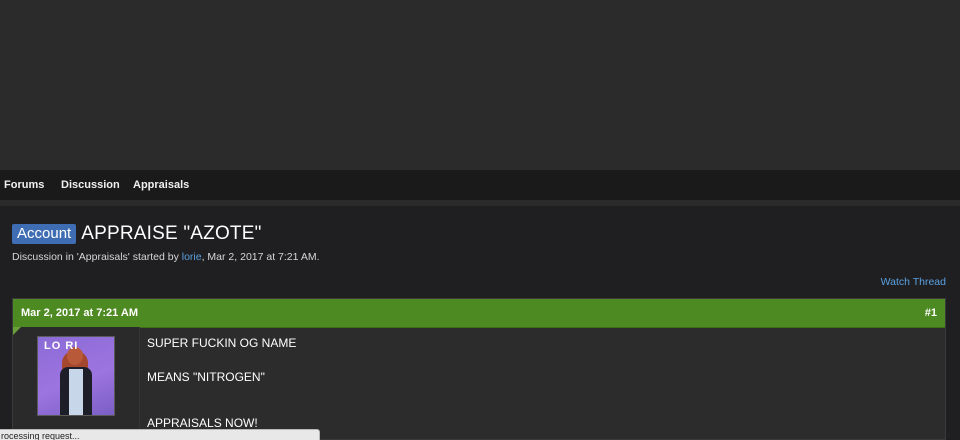  I want to click on sub-nav-bar, so click(480, 203).